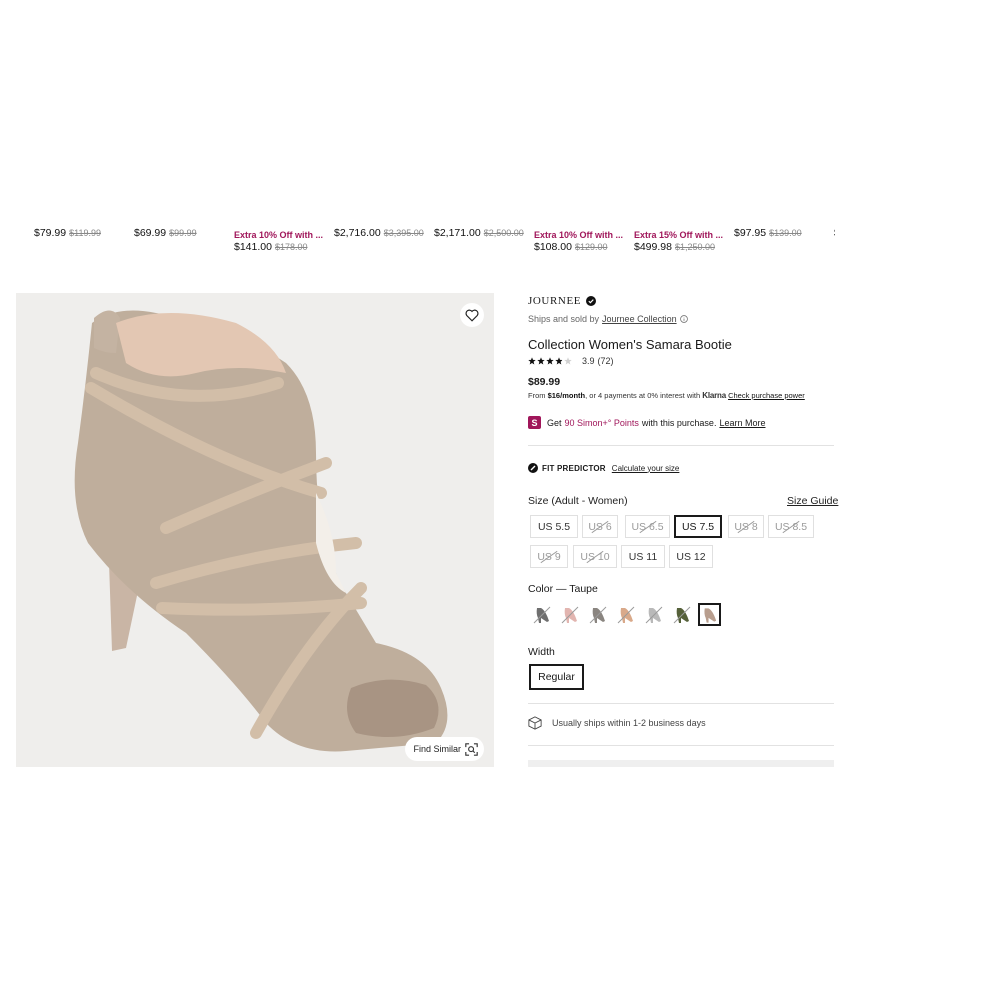 Image resolution: width=1000 pixels, height=1000 pixels. What do you see at coordinates (750, 233) in the screenshot?
I see `strip-price-now: $97.95` at bounding box center [750, 233].